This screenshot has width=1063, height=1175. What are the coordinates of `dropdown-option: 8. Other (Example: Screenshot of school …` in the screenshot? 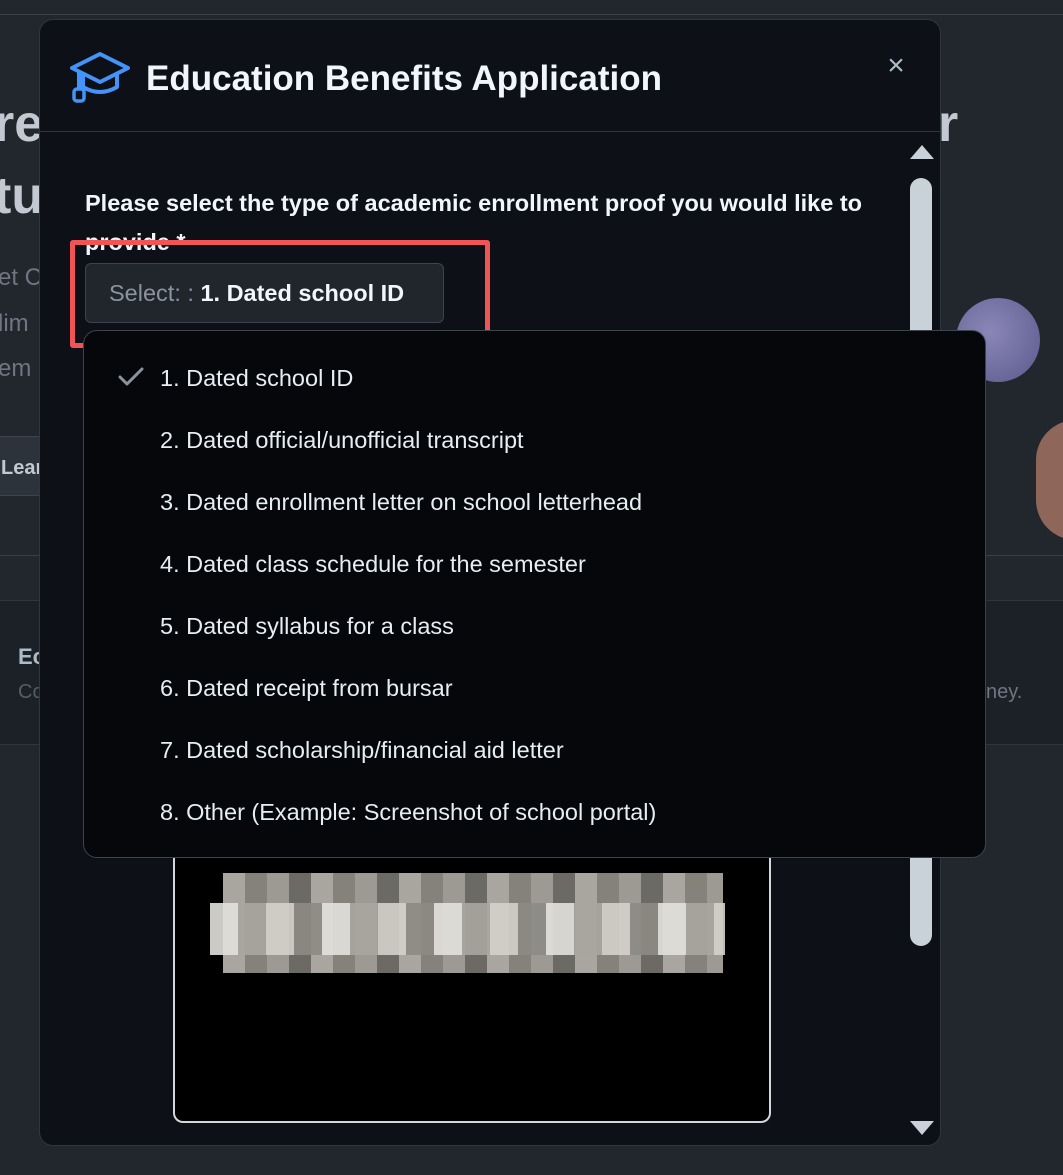 It's located at (534, 812).